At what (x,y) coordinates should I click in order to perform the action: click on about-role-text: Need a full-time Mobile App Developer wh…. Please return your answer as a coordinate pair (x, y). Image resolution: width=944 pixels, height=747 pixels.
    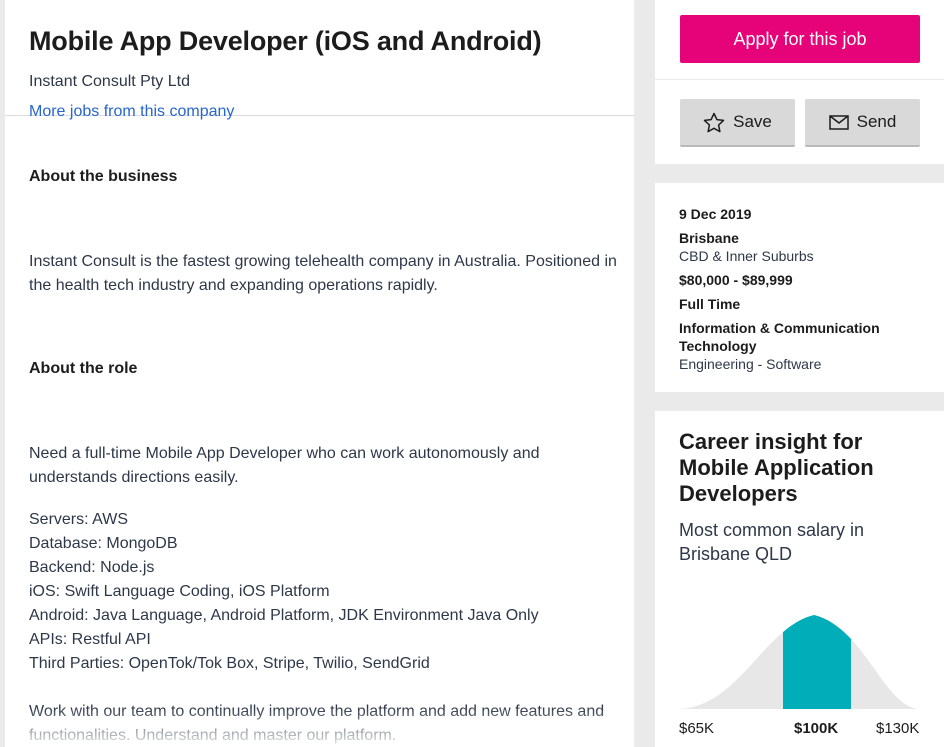
    Looking at the image, I should click on (284, 465).